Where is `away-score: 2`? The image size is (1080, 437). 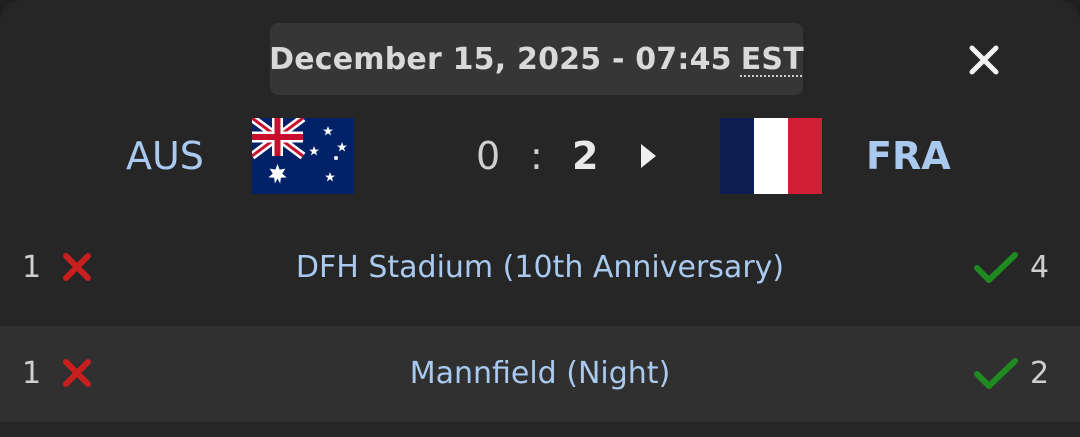
away-score: 2 is located at coordinates (585, 156).